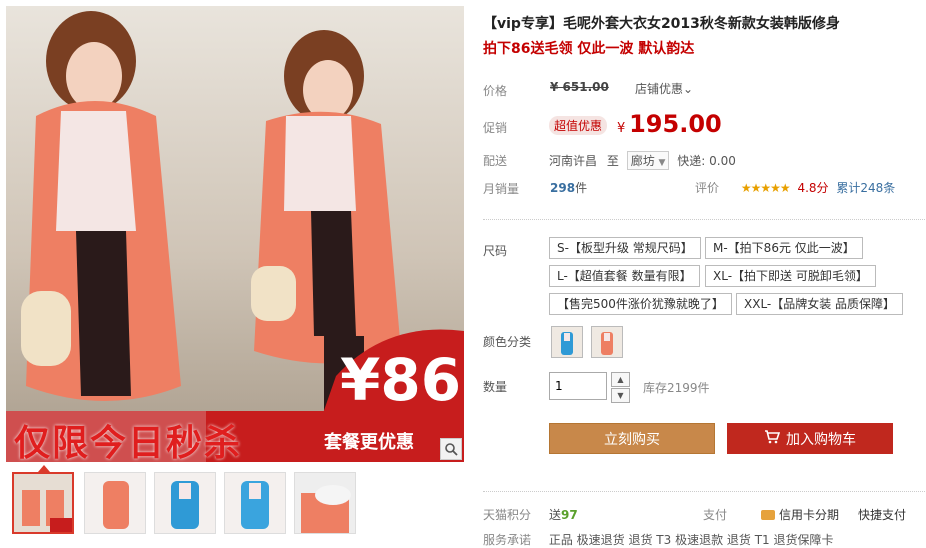  Describe the element at coordinates (495, 161) in the screenshot. I see `shipping-label: 配送` at that location.